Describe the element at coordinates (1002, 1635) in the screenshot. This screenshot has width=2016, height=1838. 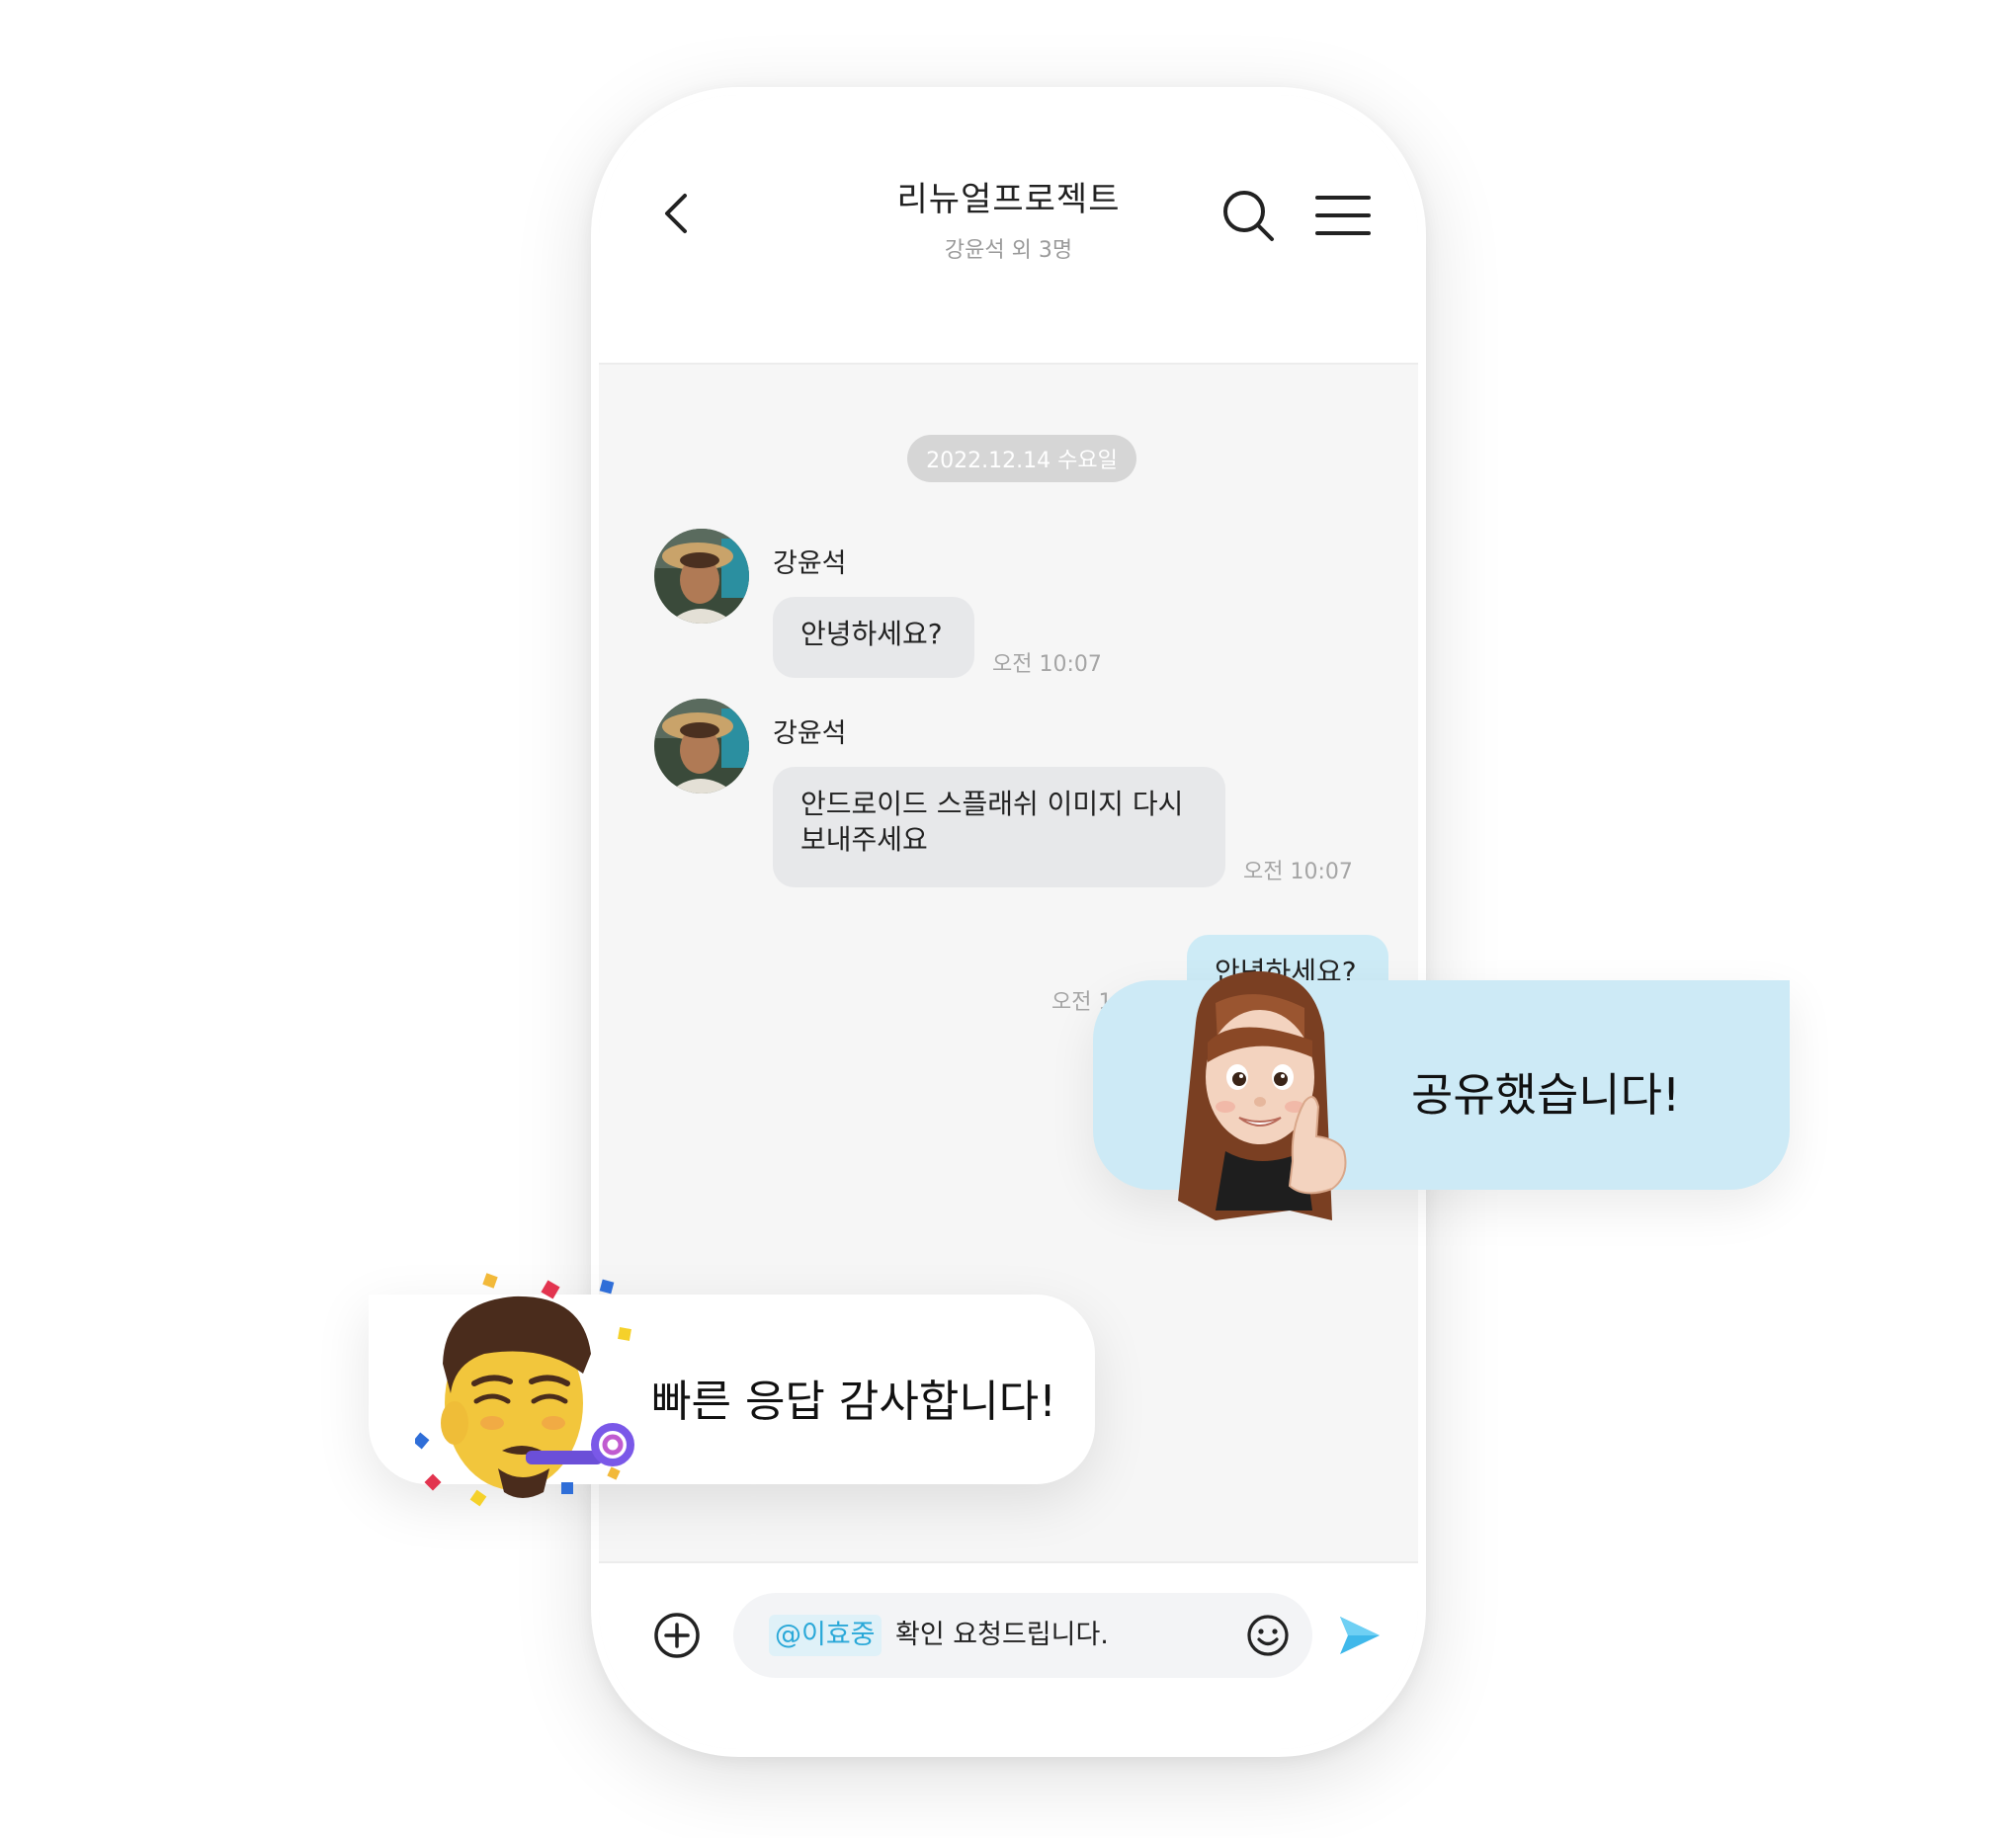
I see `input-text: 확인 요청드립니다.` at that location.